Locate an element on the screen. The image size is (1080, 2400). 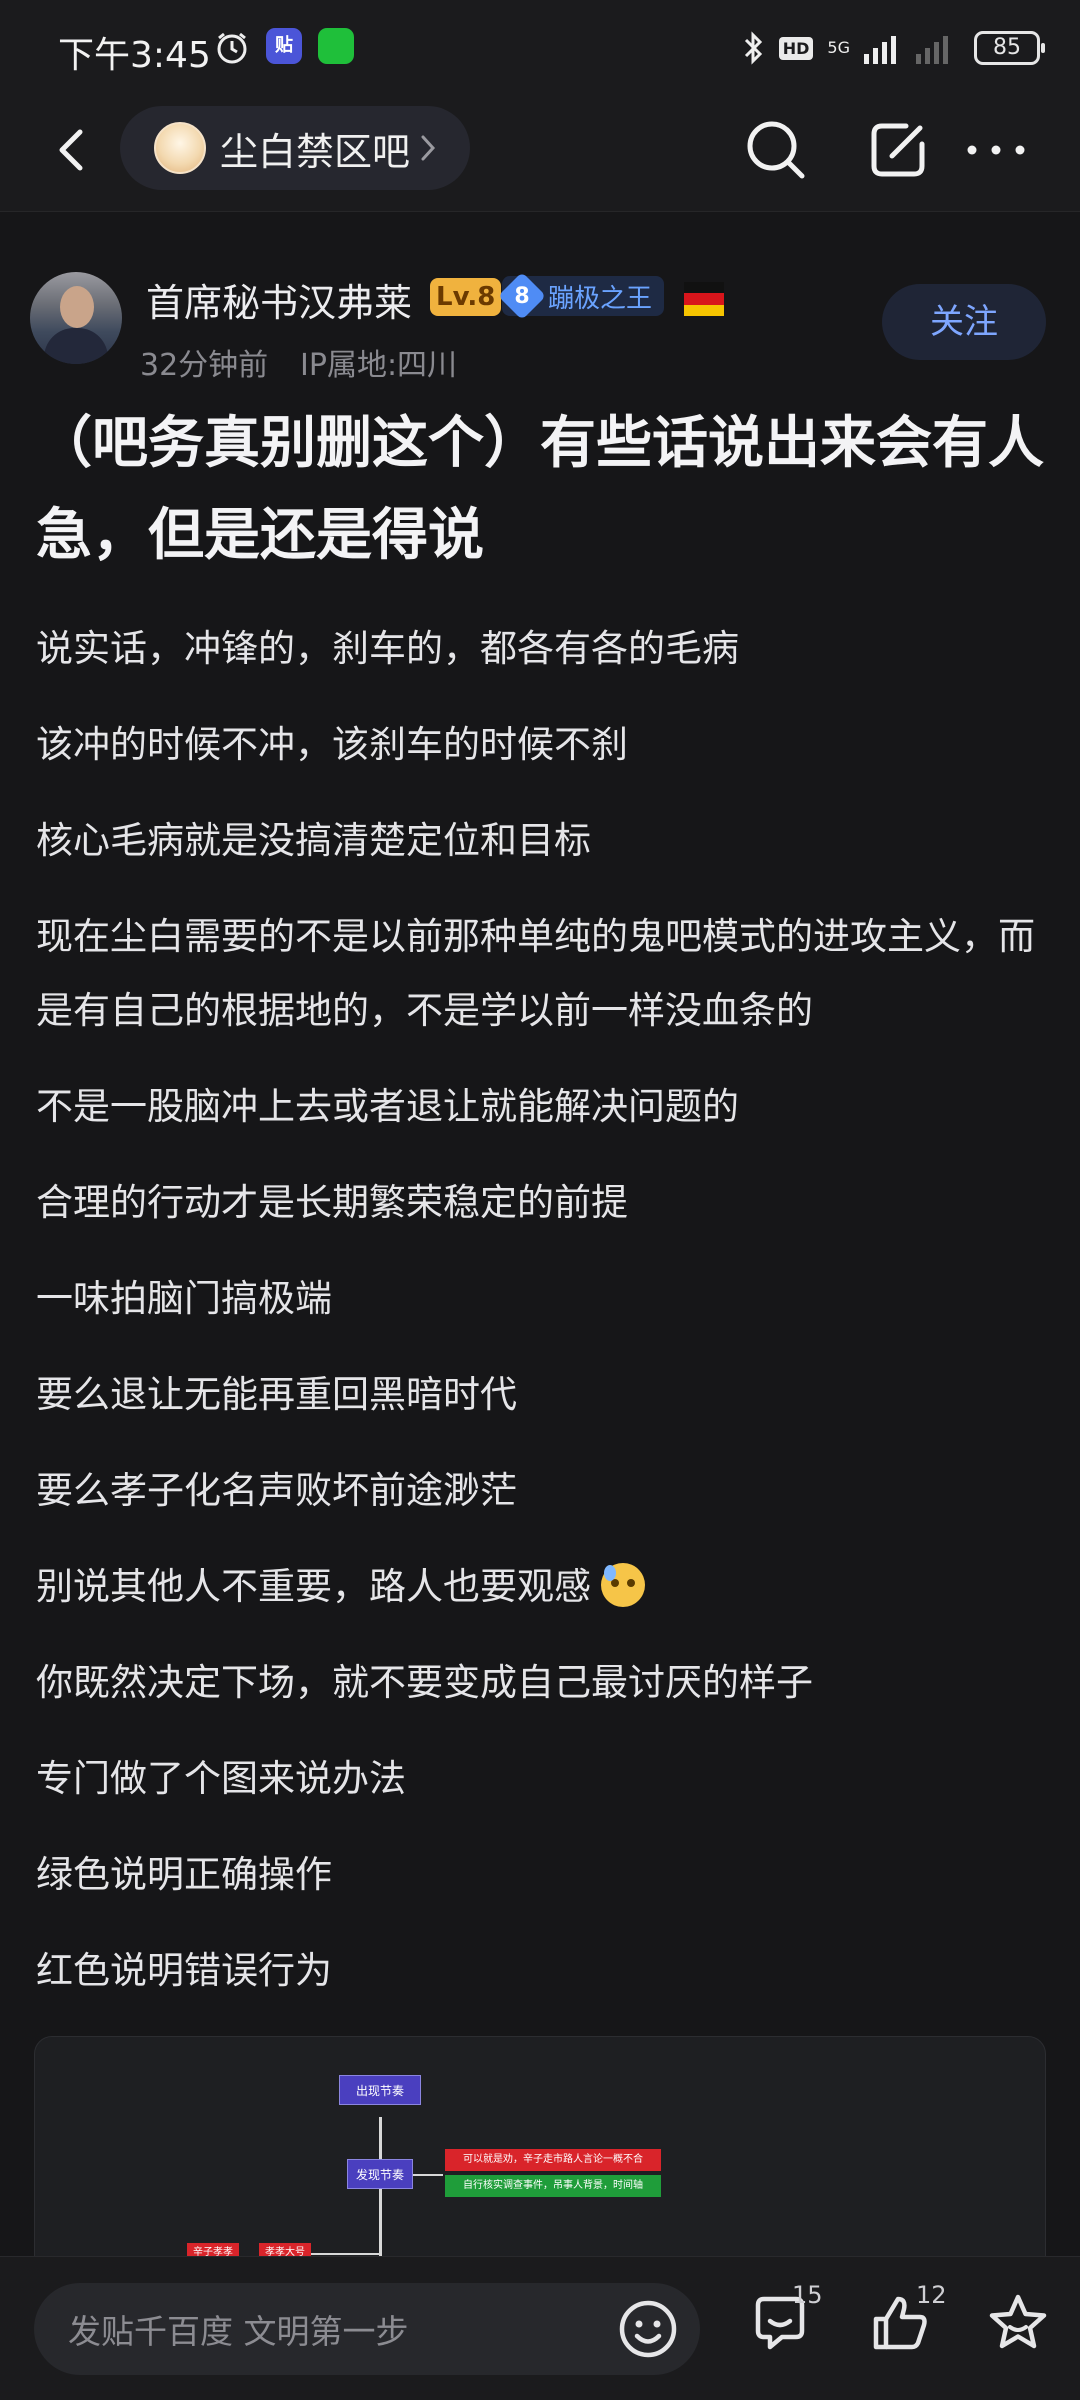
post-paragraph: 核心毛病就是没搞清楚定位和目标 is located at coordinates (313, 840).